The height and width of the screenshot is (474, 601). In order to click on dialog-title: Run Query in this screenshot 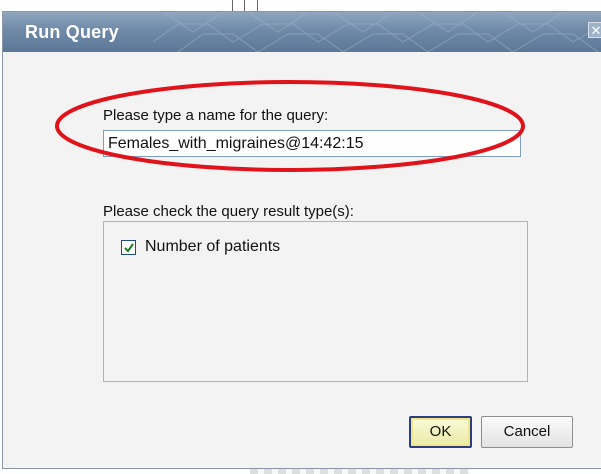, I will do `click(72, 32)`.